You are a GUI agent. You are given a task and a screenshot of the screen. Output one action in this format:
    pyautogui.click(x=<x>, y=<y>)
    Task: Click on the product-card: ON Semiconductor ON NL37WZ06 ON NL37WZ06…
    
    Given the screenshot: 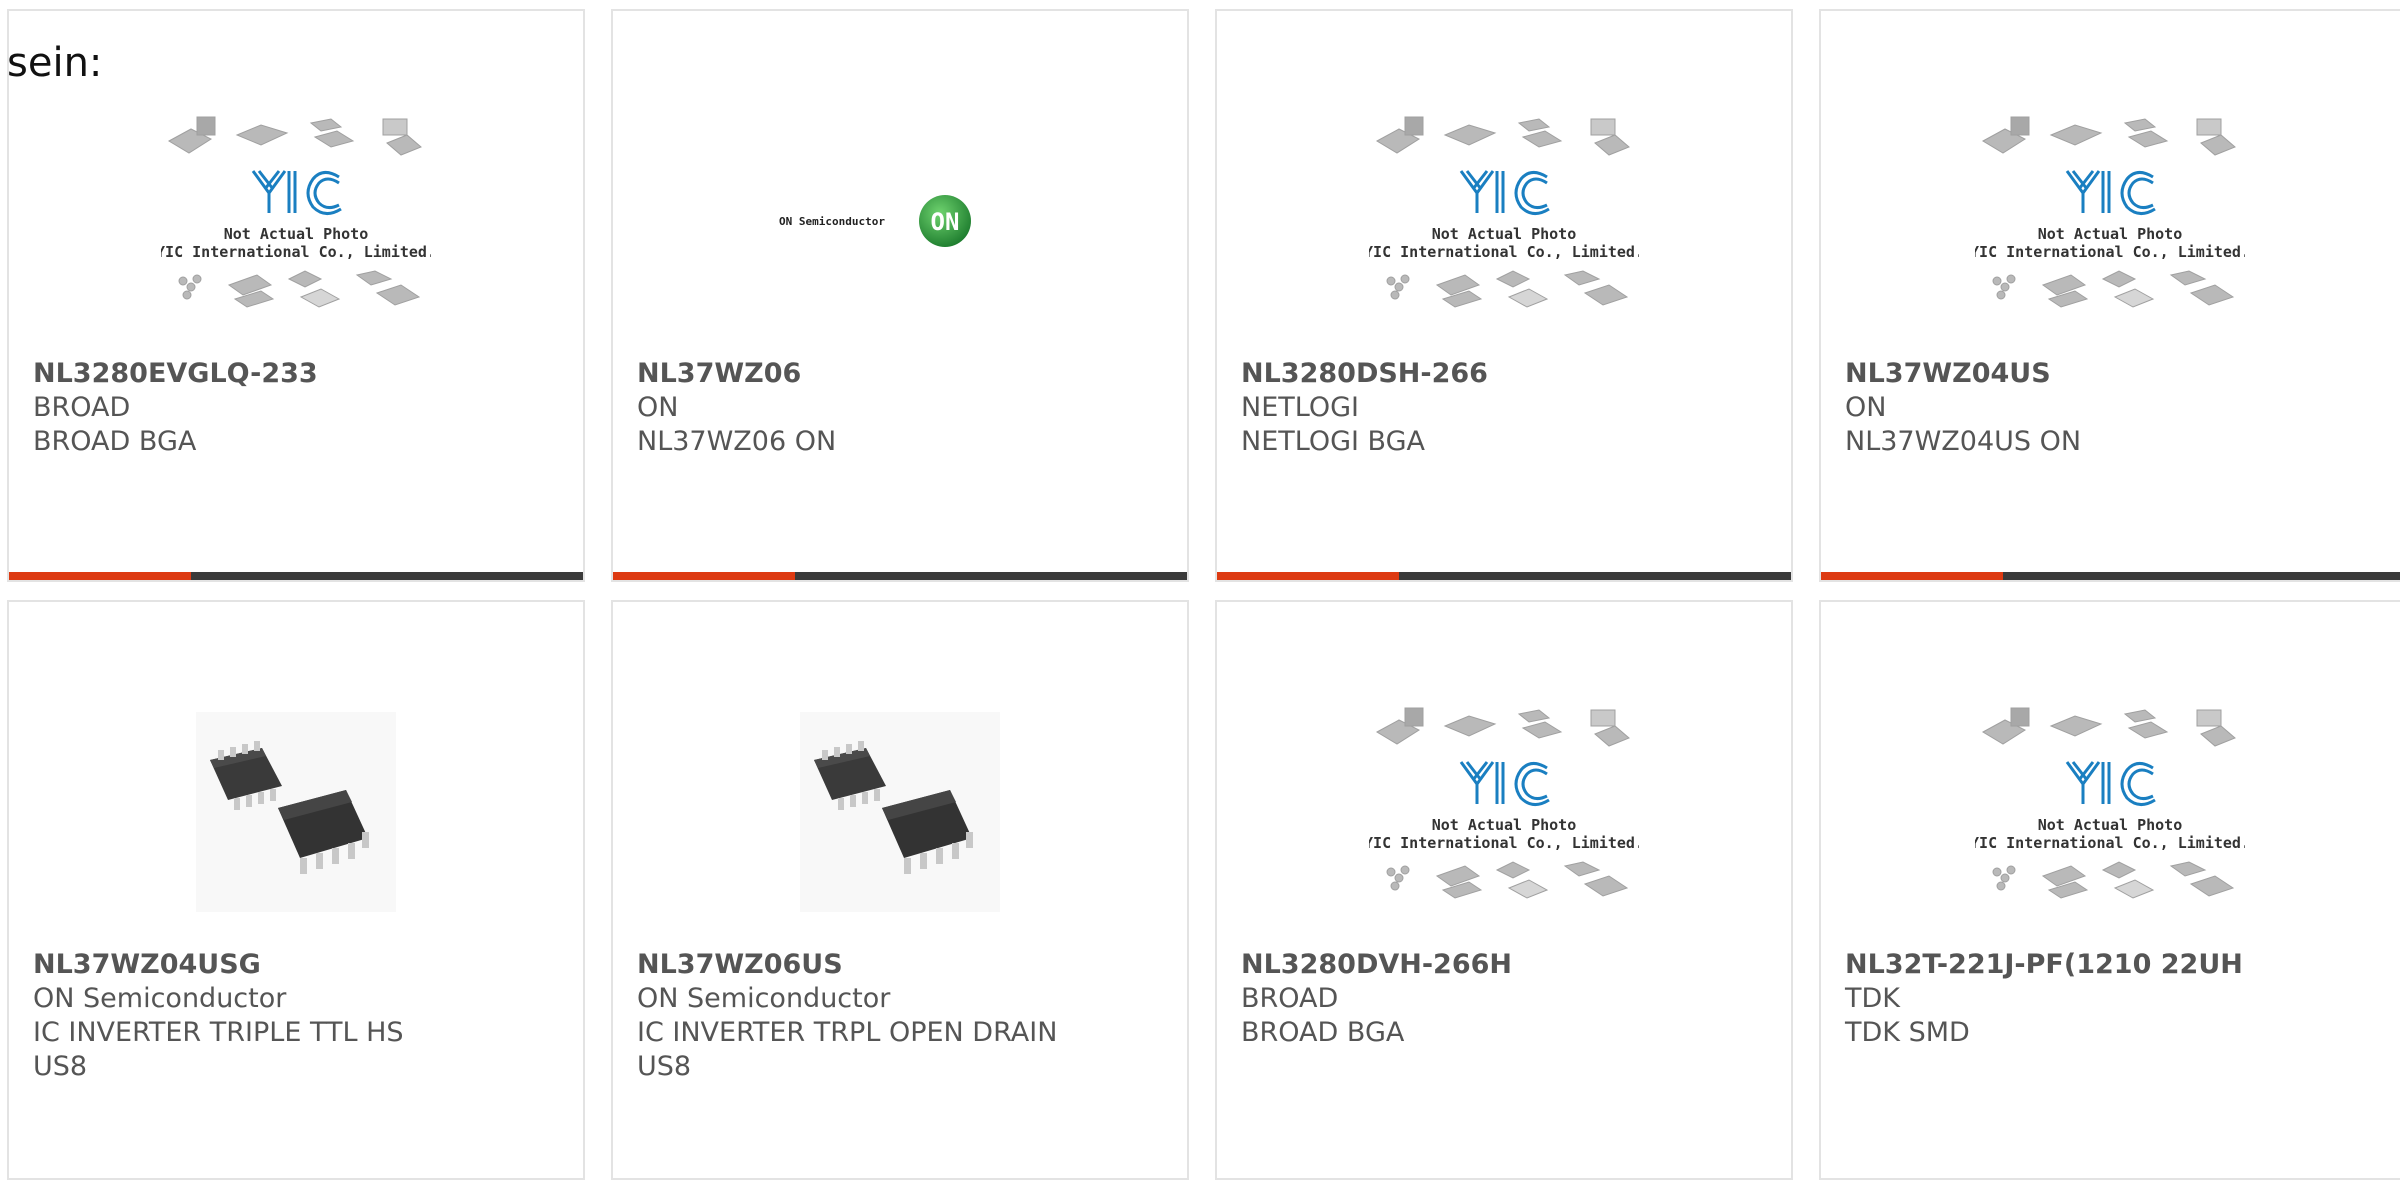 What is the action you would take?
    pyautogui.click(x=900, y=295)
    